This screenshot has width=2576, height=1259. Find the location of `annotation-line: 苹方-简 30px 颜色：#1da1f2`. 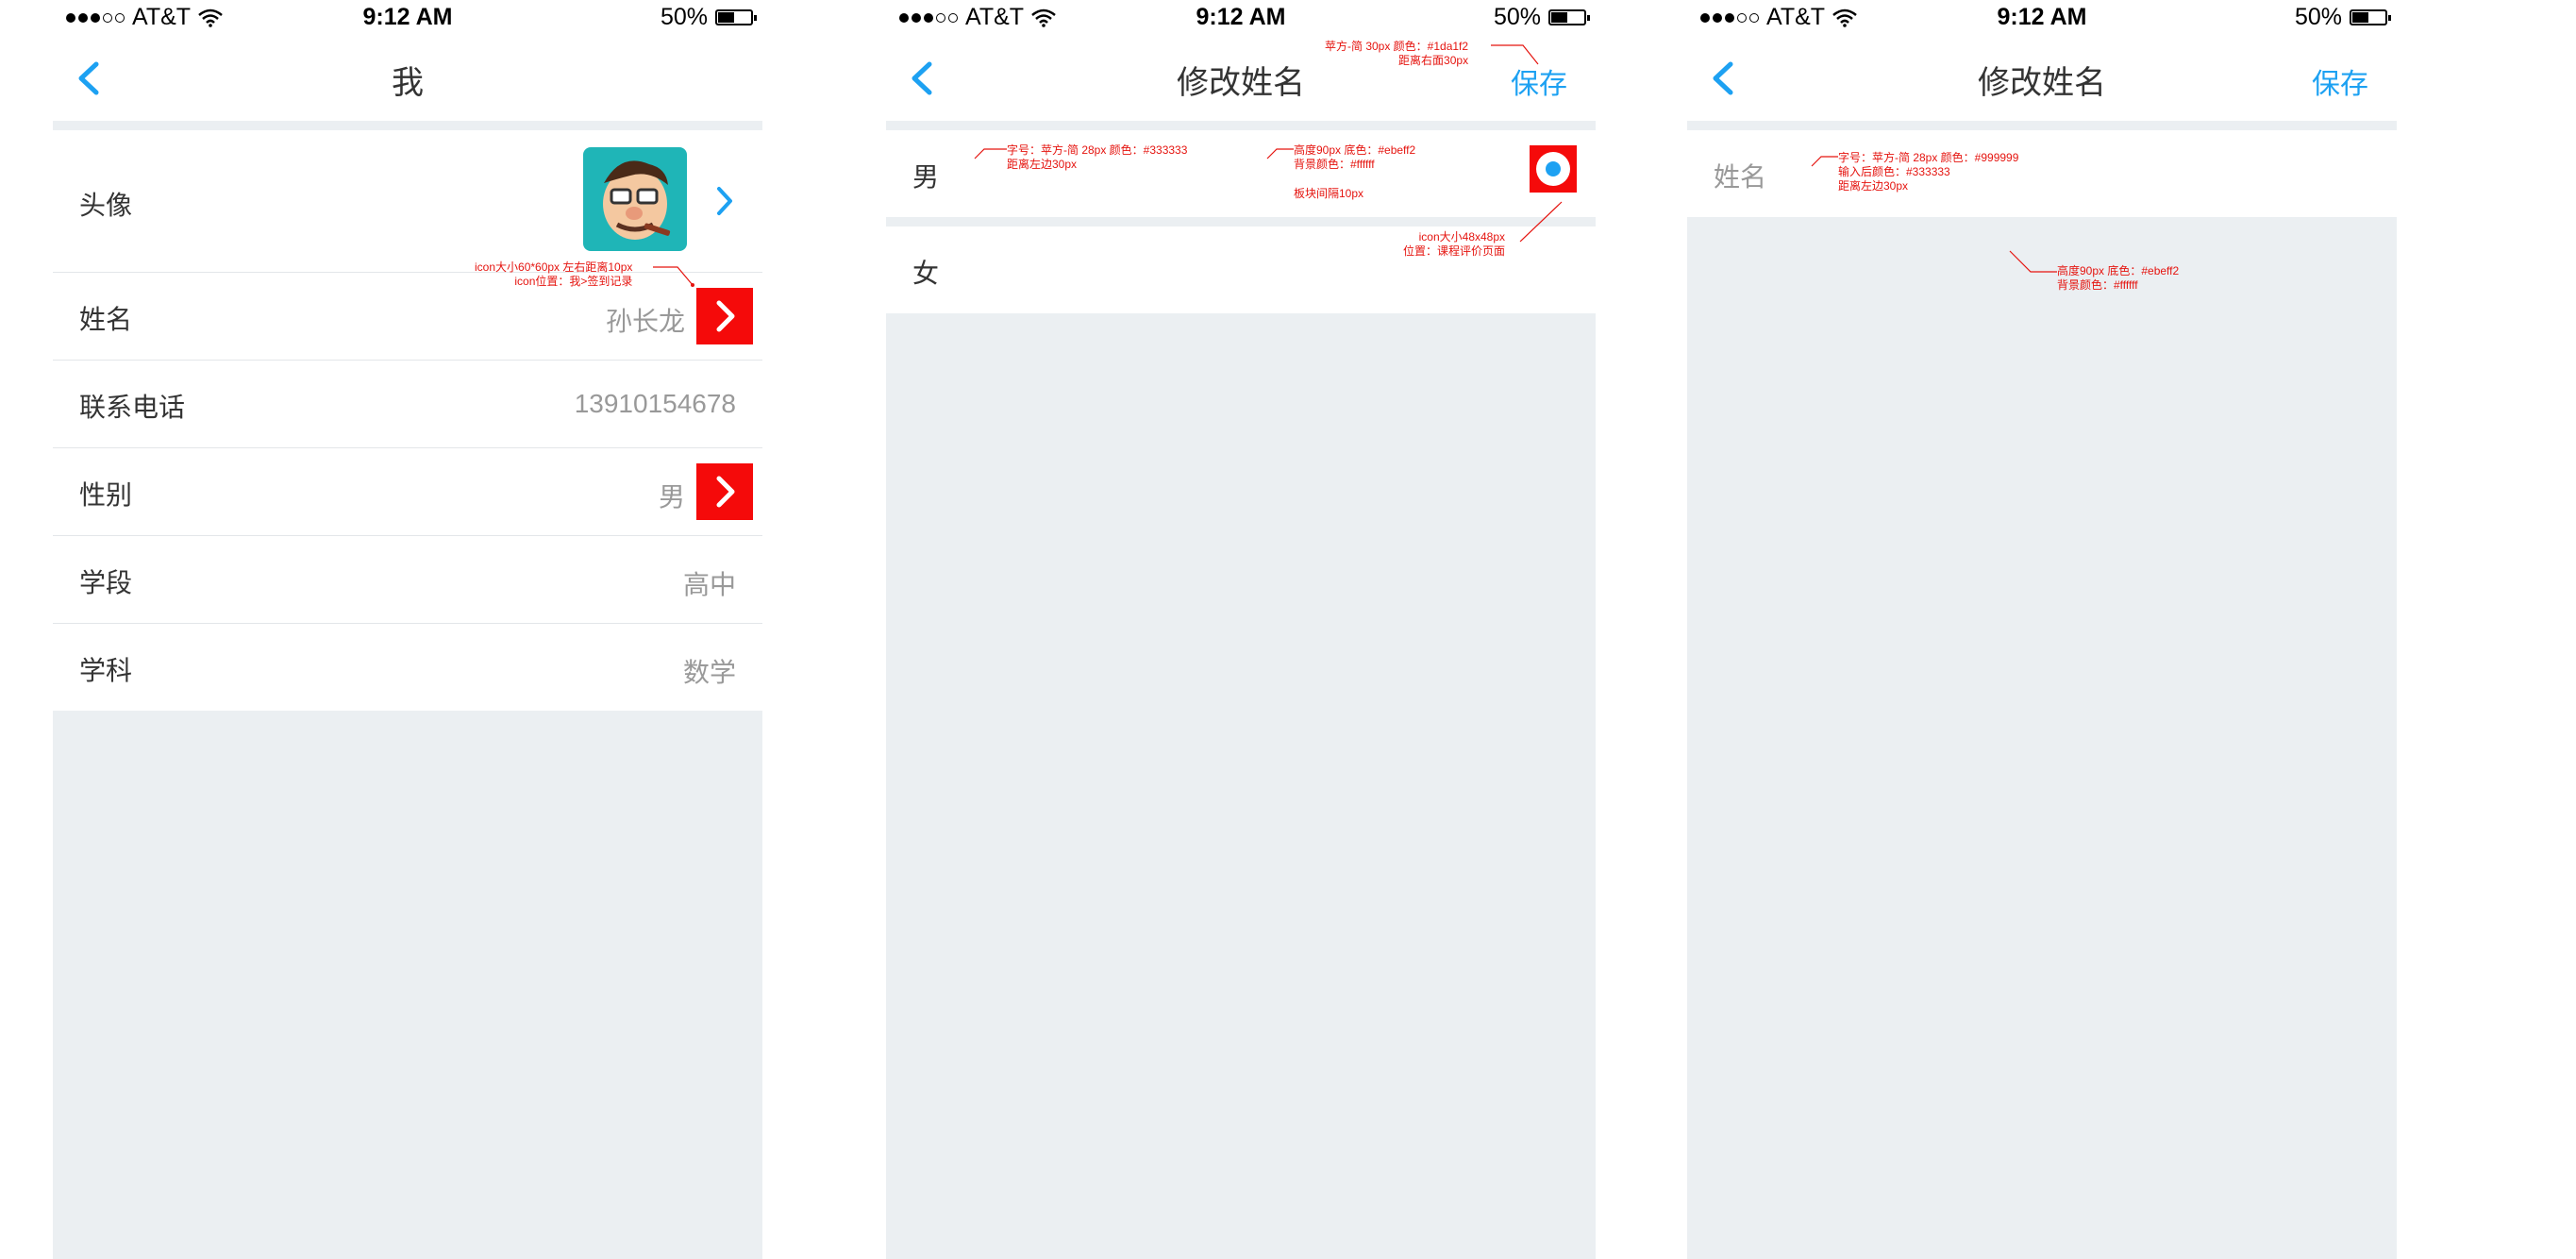

annotation-line: 苹方-简 30px 颜色：#1da1f2 is located at coordinates (1397, 46).